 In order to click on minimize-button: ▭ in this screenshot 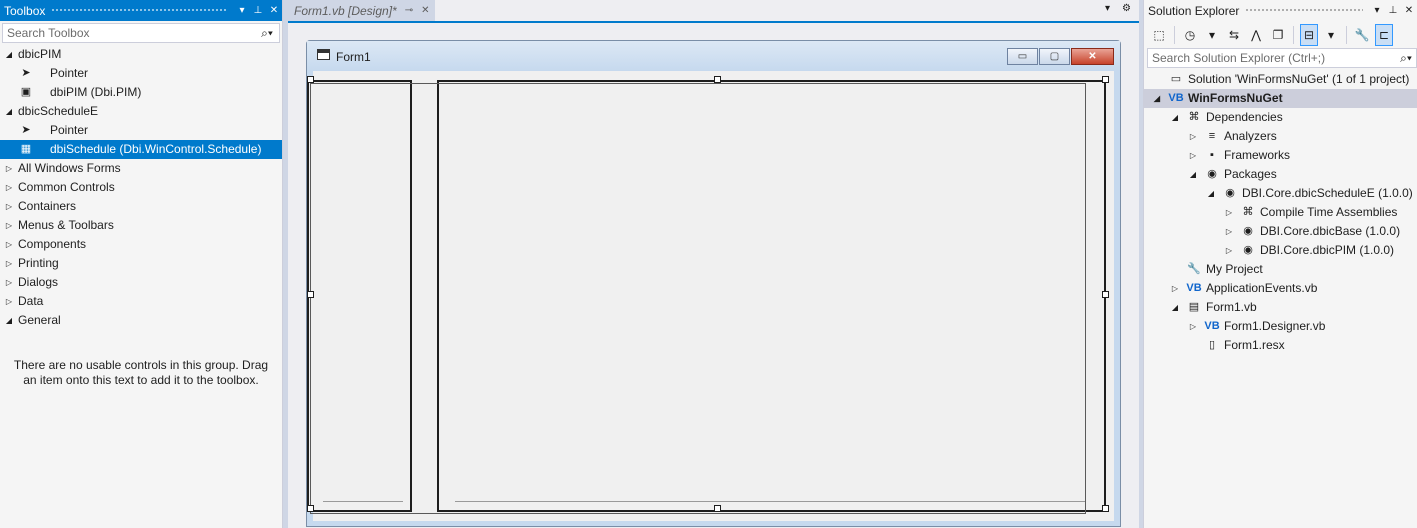, I will do `click(1022, 56)`.